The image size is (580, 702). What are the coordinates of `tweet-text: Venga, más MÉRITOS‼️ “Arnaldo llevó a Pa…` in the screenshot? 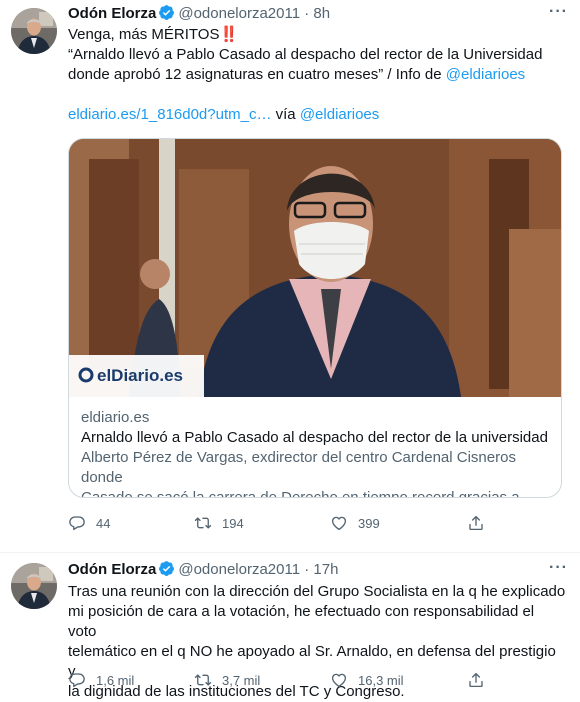 It's located at (317, 75).